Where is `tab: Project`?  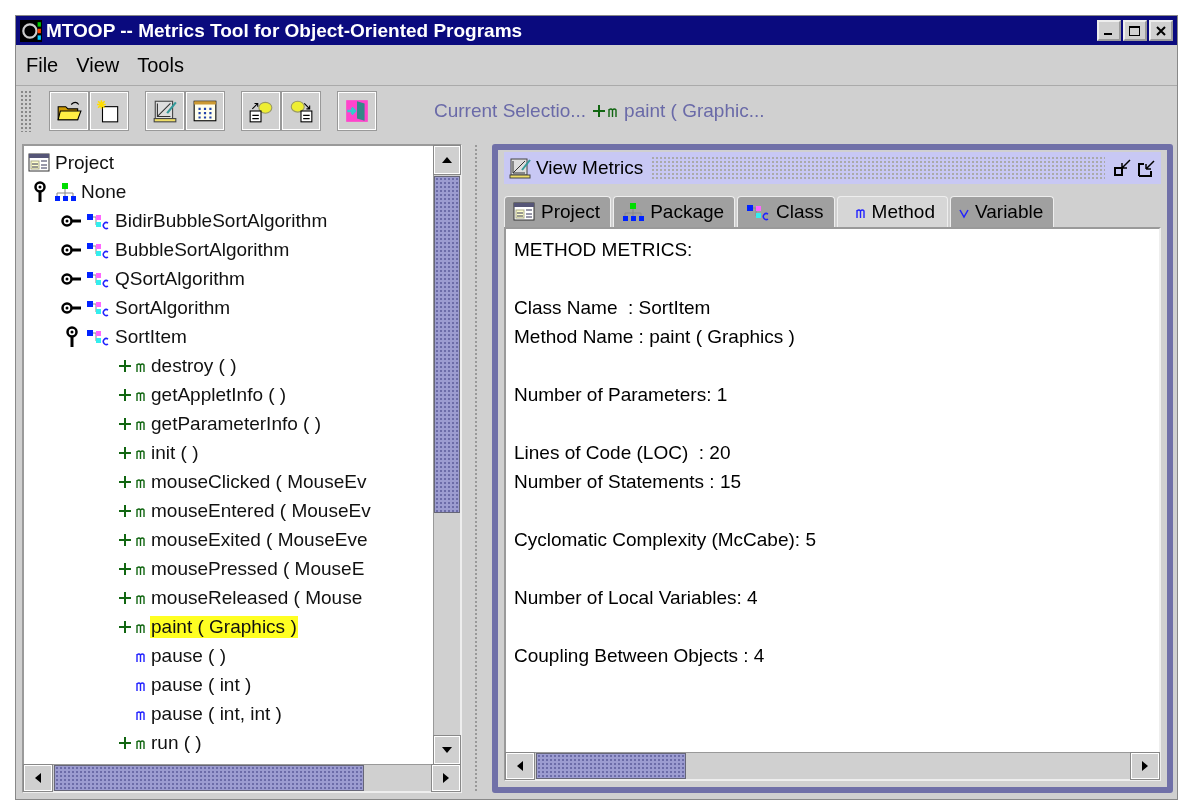
tab: Project is located at coordinates (558, 211).